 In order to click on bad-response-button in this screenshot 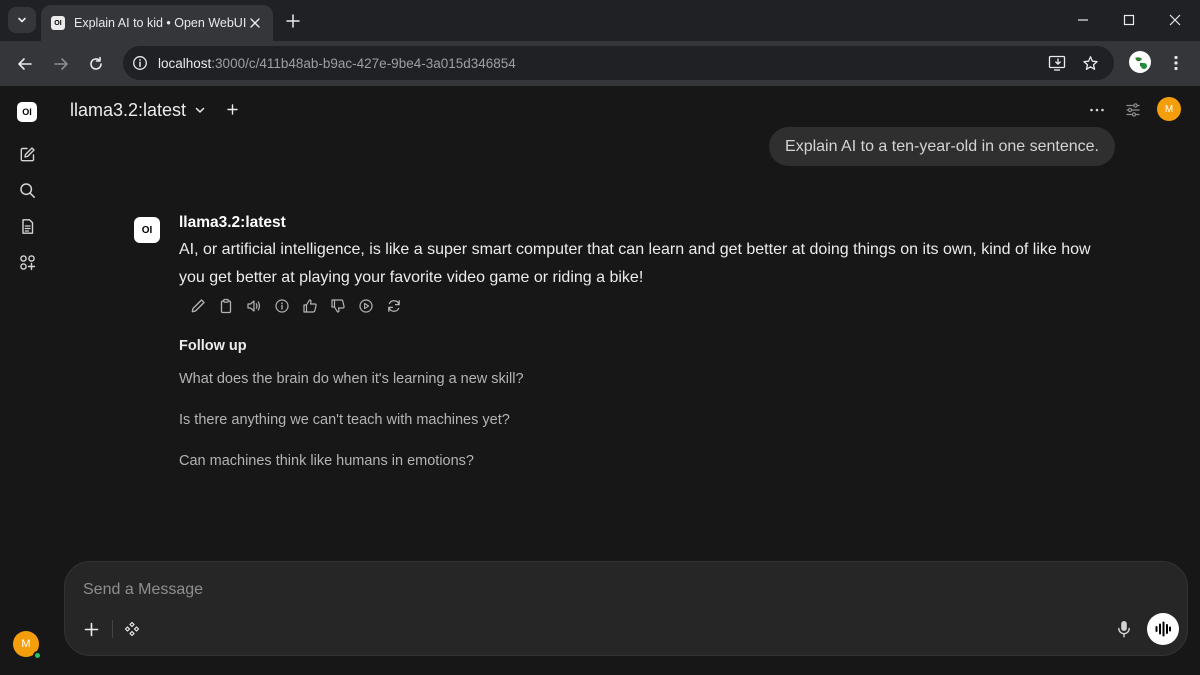, I will do `click(338, 306)`.